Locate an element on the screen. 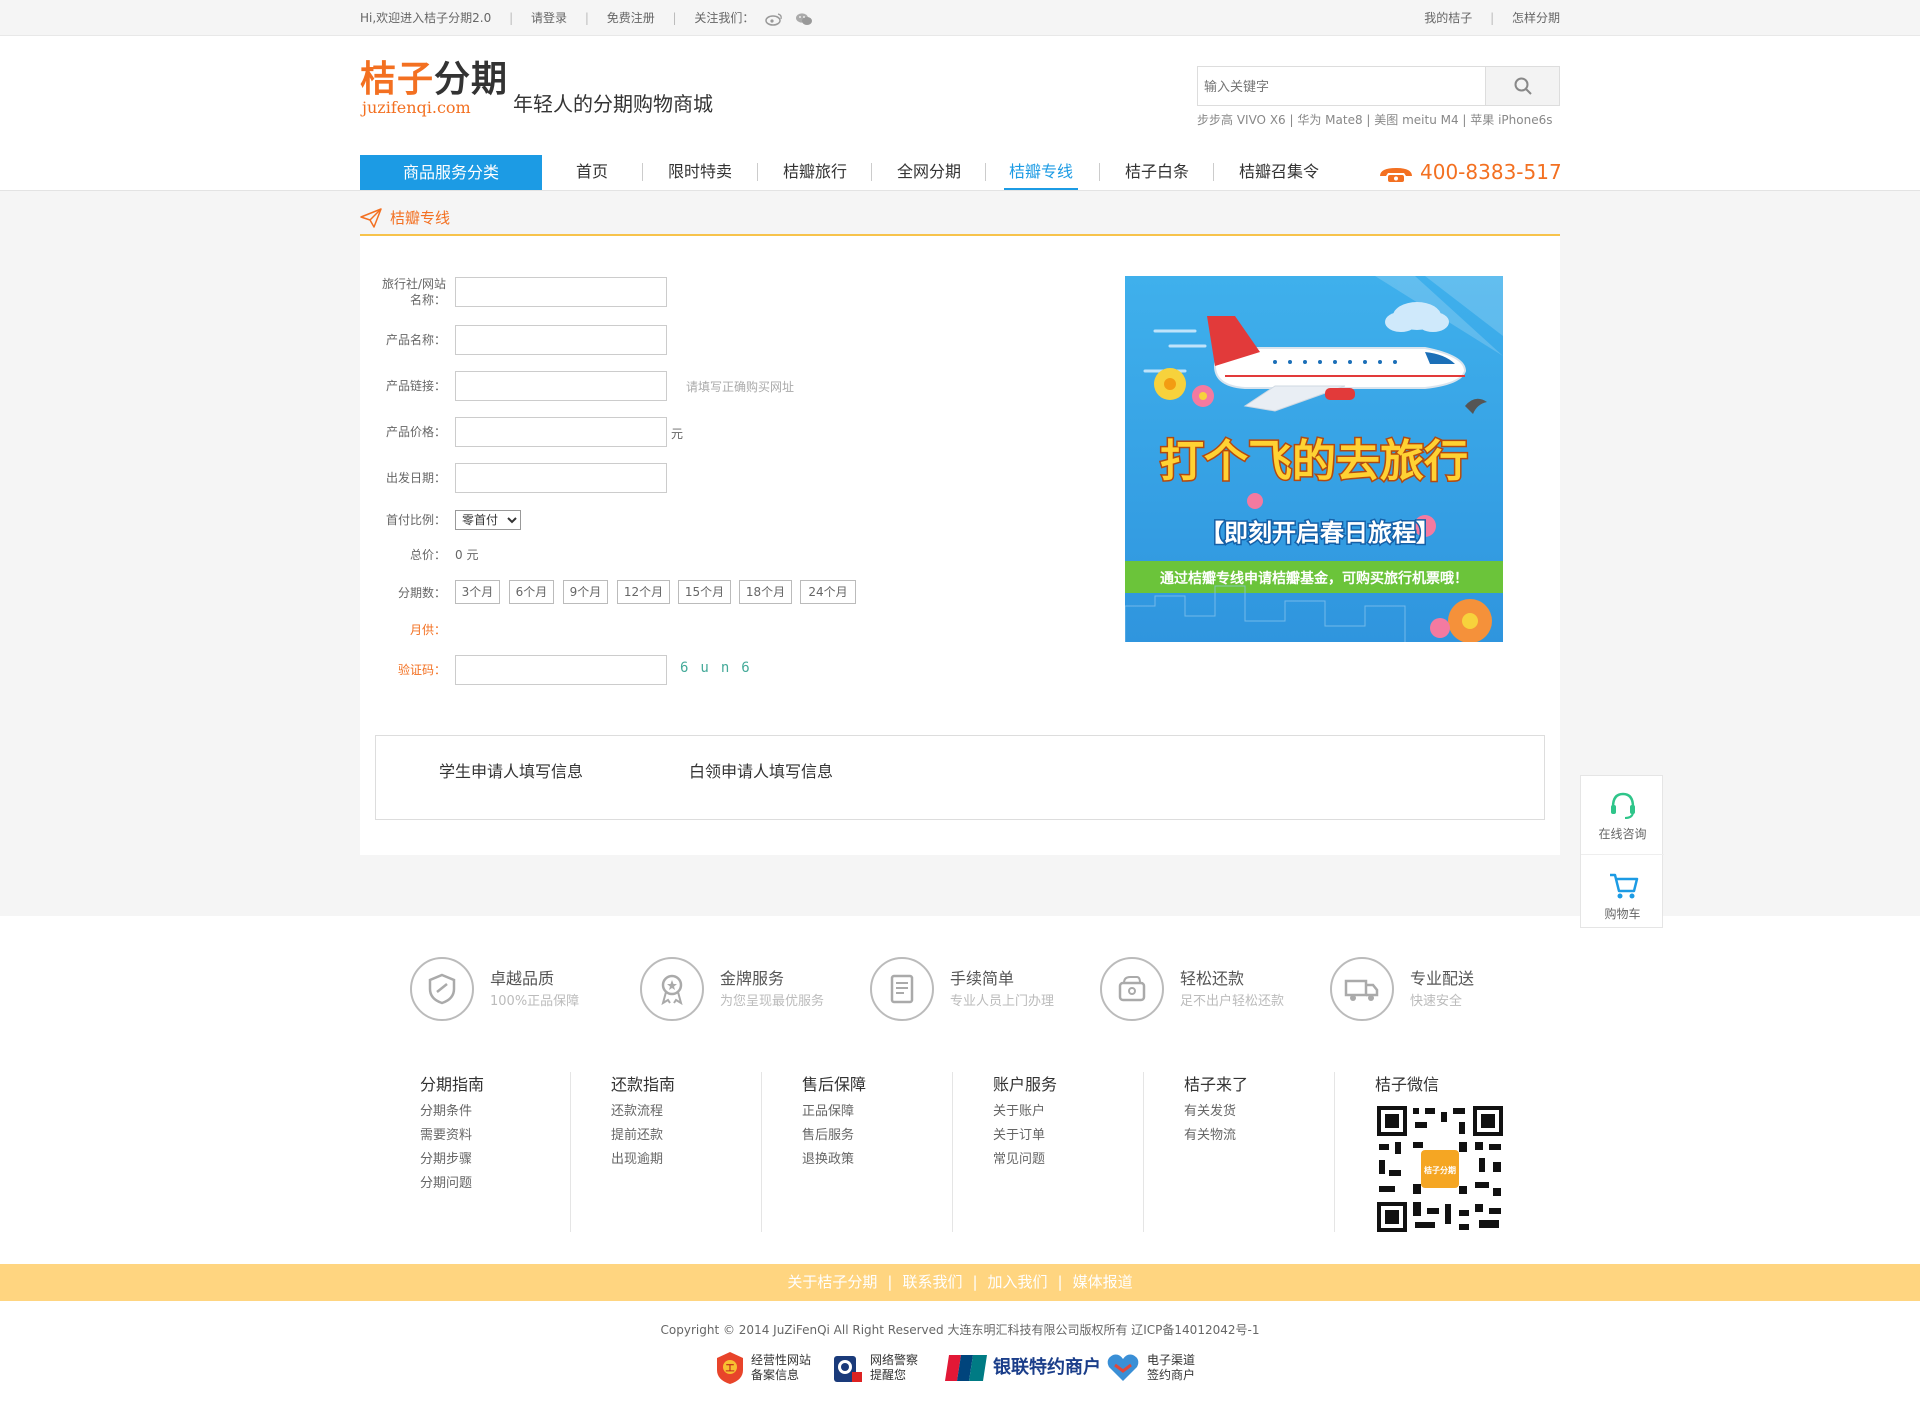 This screenshot has height=1407, width=1920. price-unit: 元 is located at coordinates (677, 434).